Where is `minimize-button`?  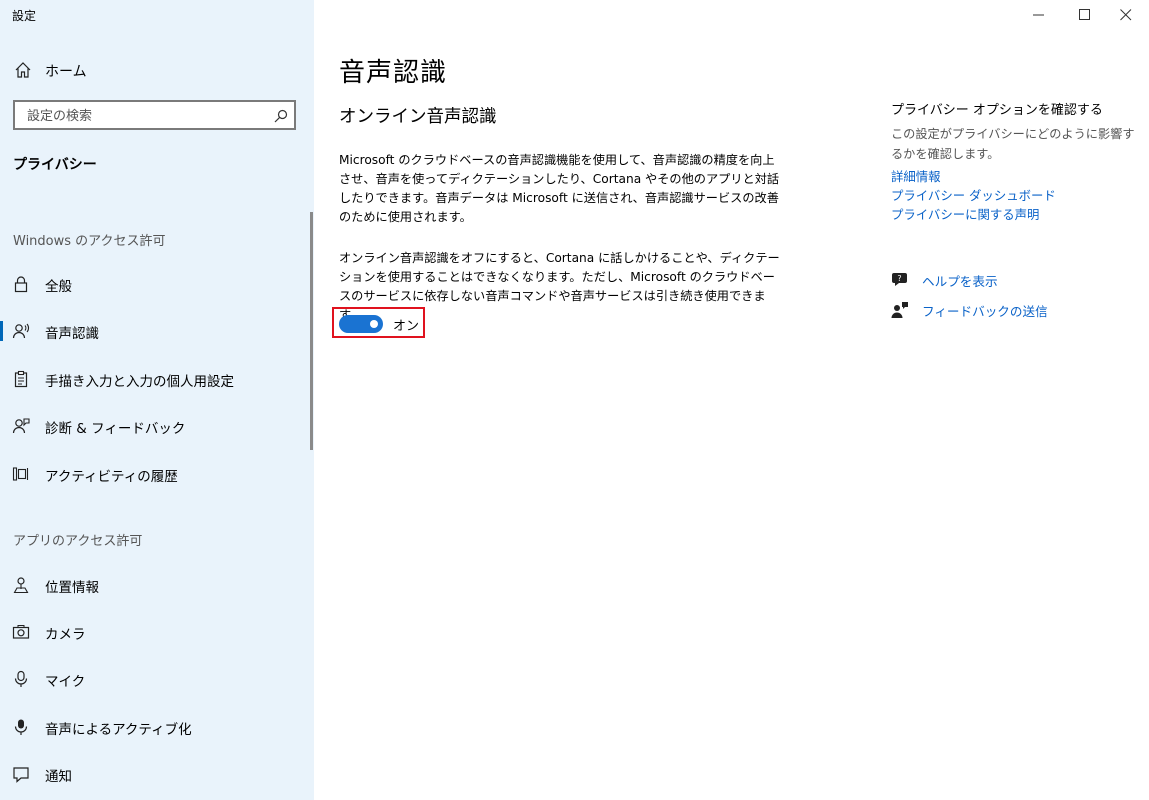 minimize-button is located at coordinates (1039, 15).